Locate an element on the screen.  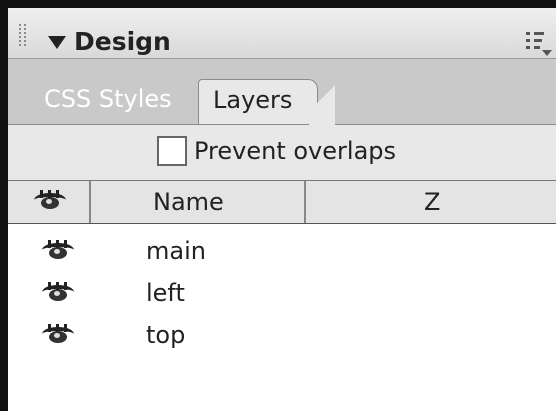
options-row: Prevent overlaps is located at coordinates (282, 152).